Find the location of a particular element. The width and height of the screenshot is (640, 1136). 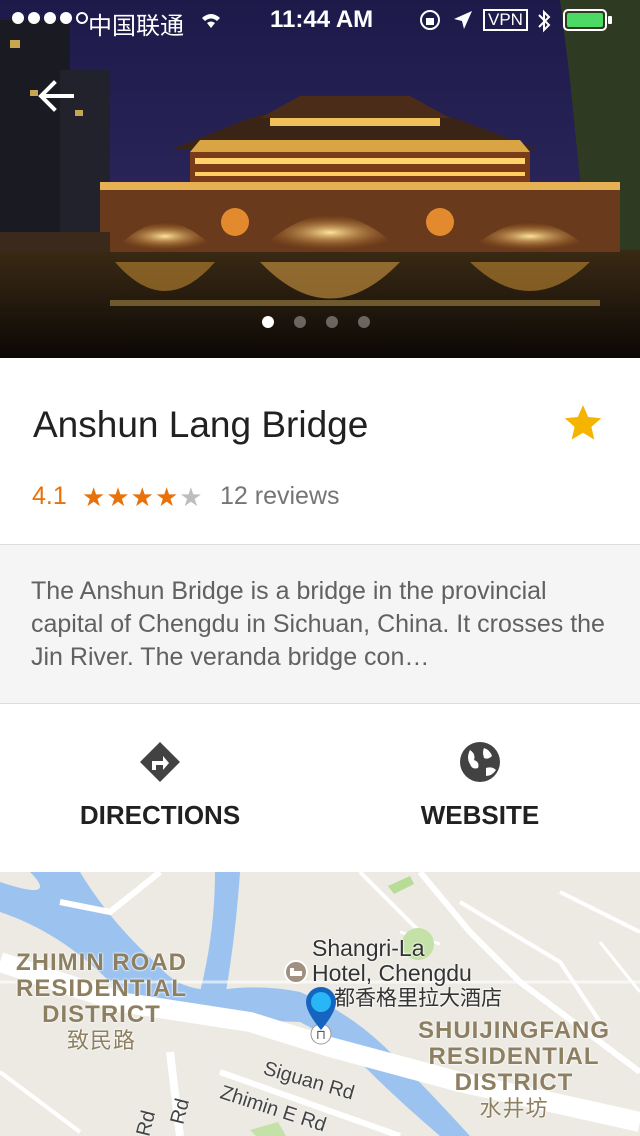

directions-icon is located at coordinates (160, 762).